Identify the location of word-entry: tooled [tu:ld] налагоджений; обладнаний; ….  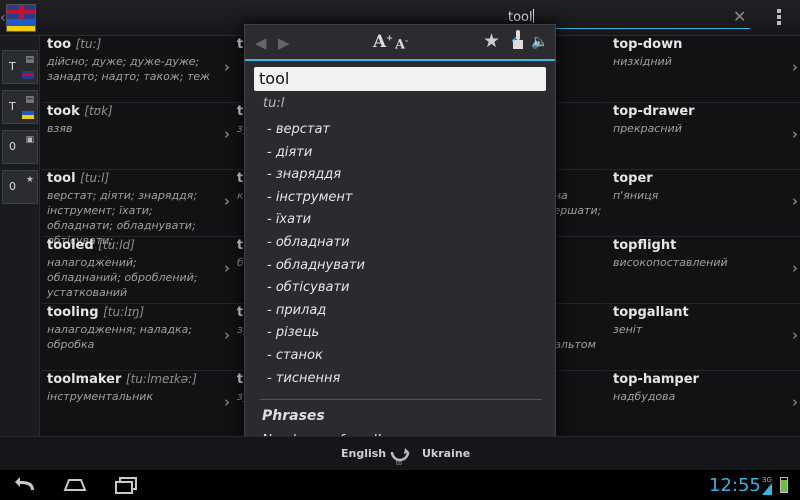
(137, 270).